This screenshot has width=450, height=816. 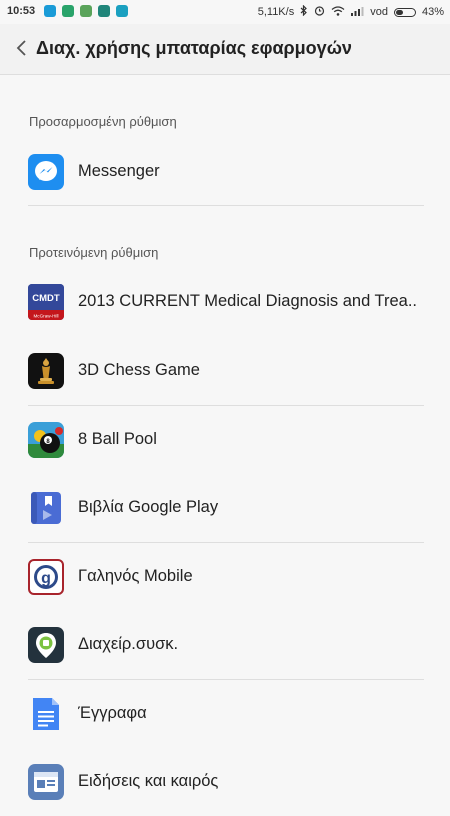 What do you see at coordinates (319, 12) in the screenshot?
I see `alarm-icon` at bounding box center [319, 12].